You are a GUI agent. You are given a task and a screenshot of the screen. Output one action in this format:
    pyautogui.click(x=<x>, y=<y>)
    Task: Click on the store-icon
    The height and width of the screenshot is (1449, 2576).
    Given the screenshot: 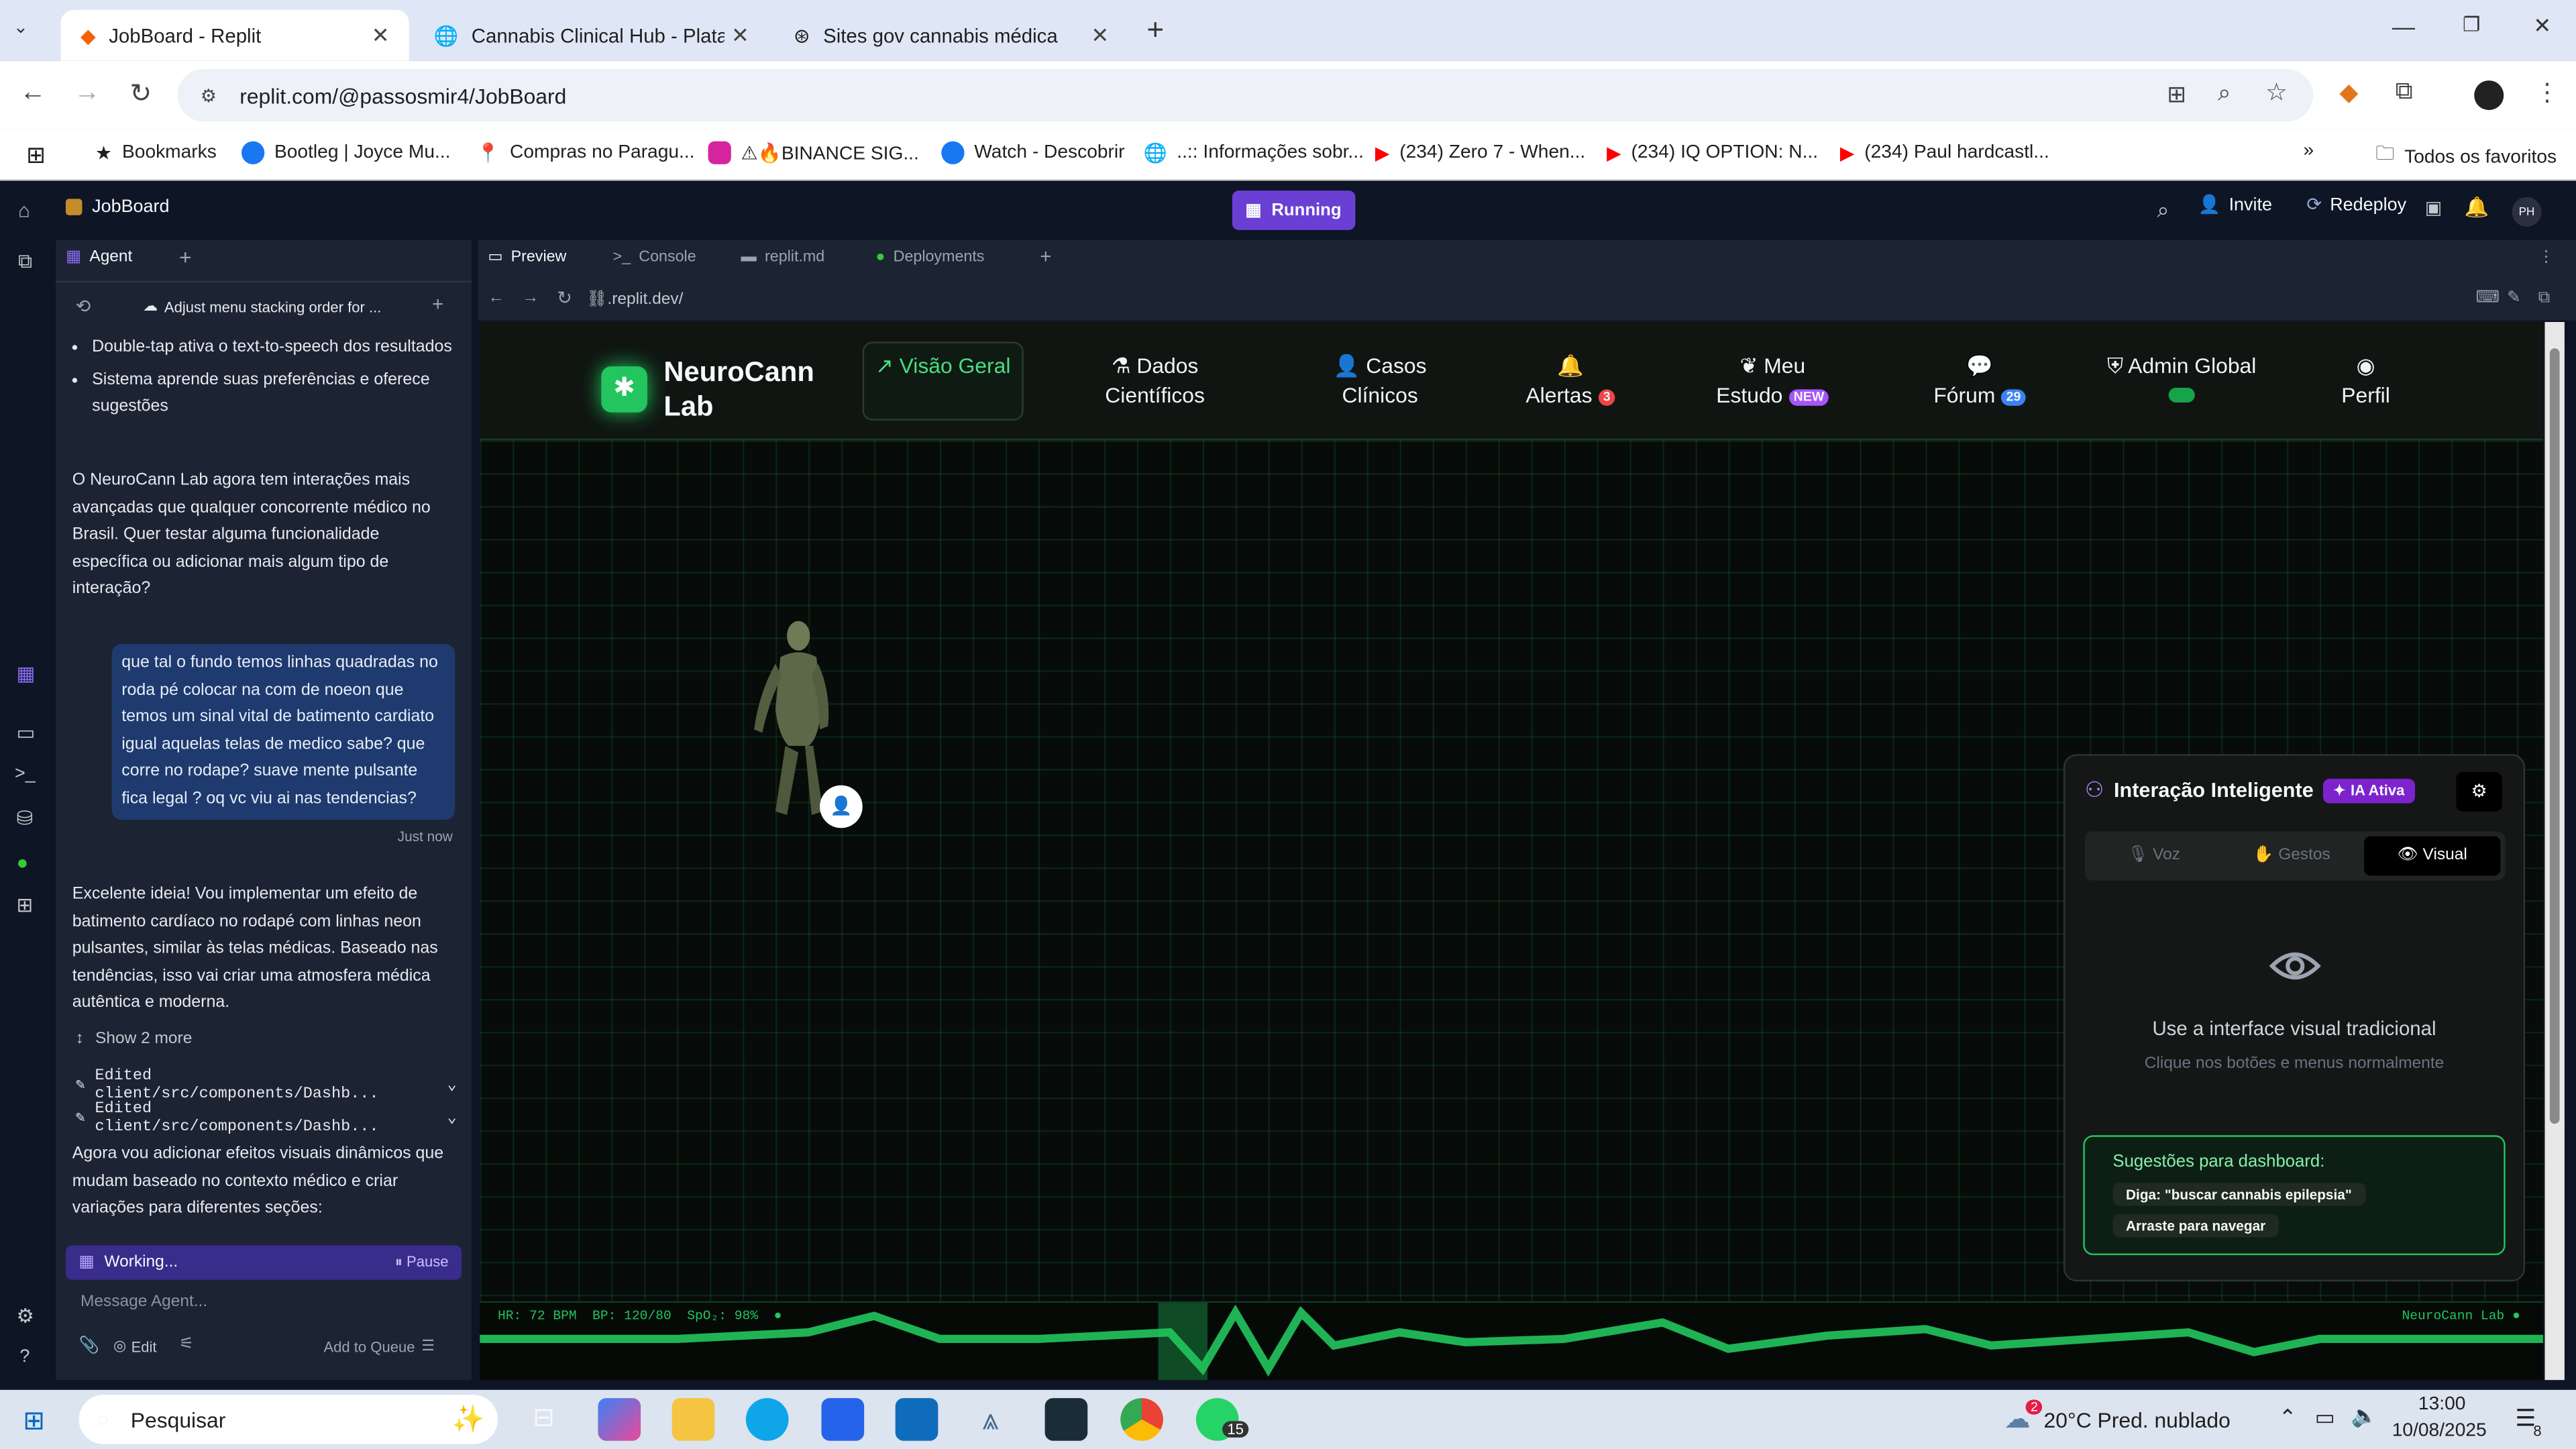 What is the action you would take?
    pyautogui.click(x=843, y=1419)
    